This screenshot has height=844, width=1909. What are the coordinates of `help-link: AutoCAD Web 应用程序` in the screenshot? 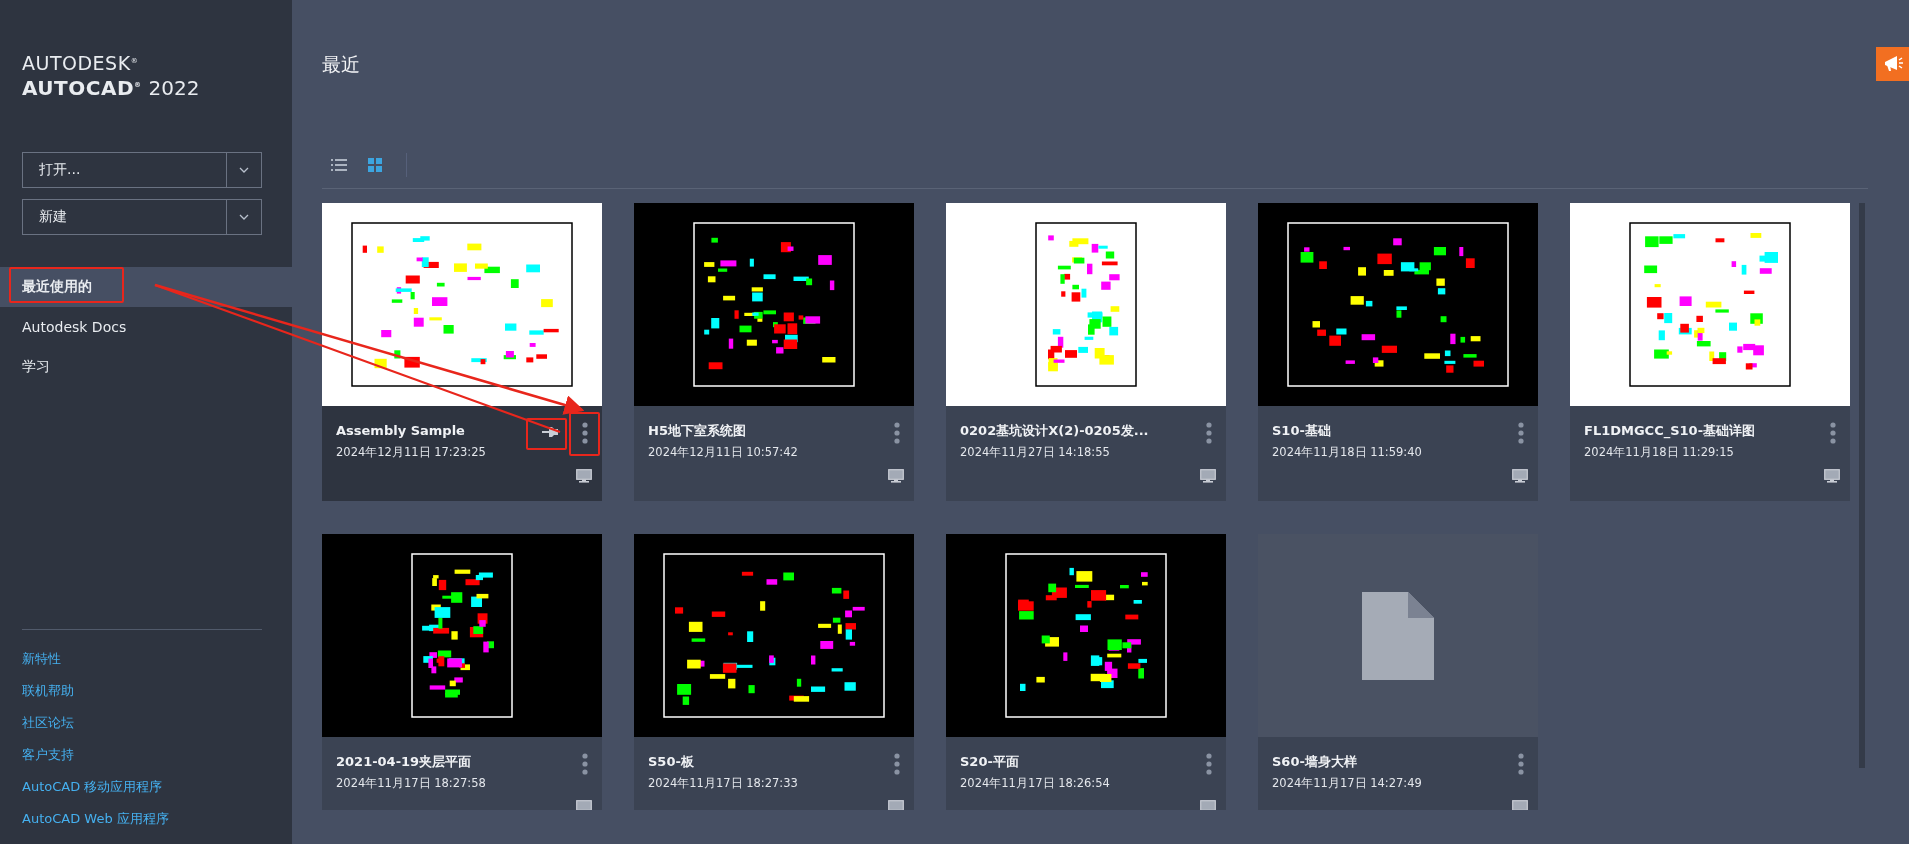 It's located at (95, 819).